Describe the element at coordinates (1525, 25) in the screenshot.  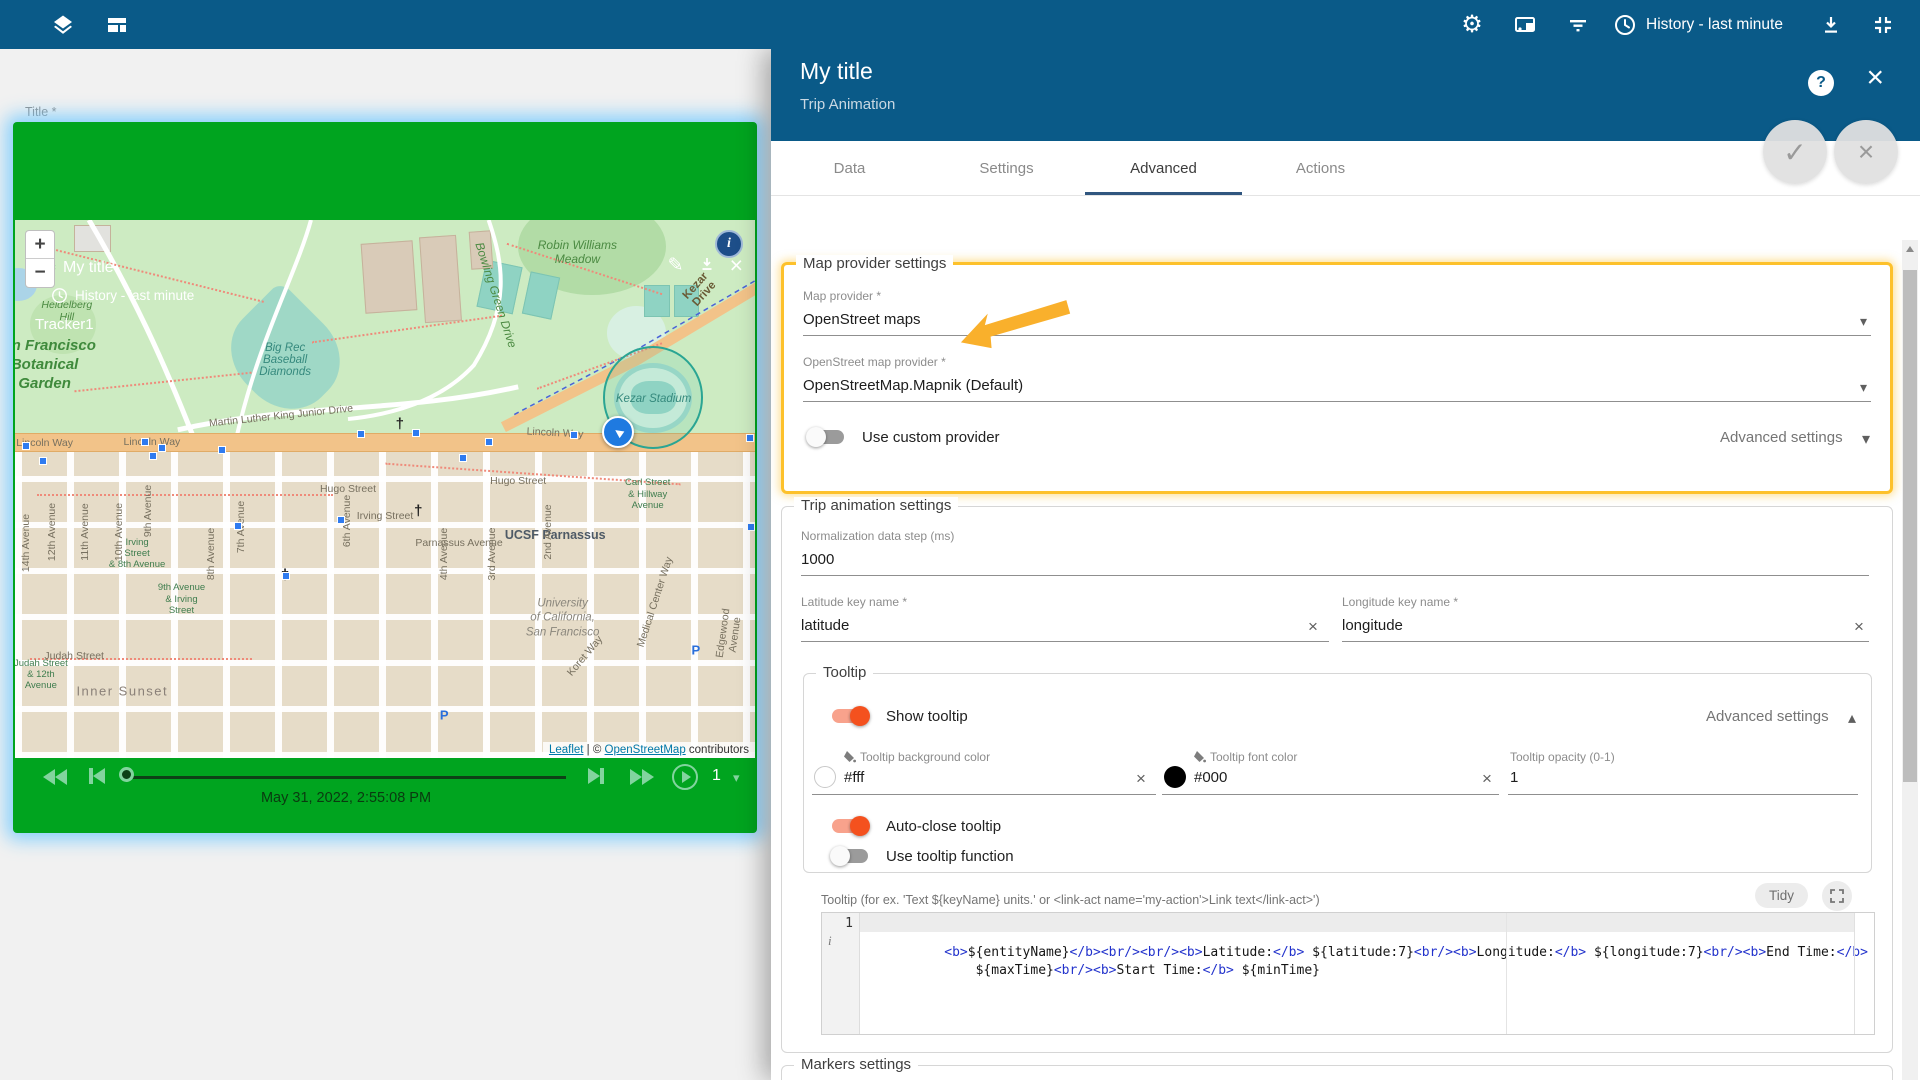
I see `manage-states-icon` at that location.